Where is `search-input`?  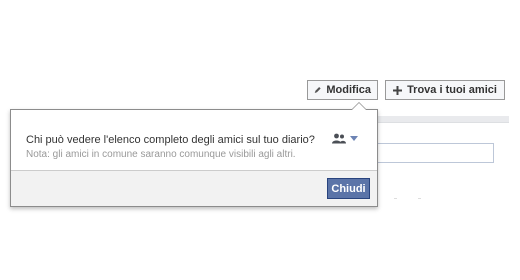
search-input is located at coordinates (427, 153).